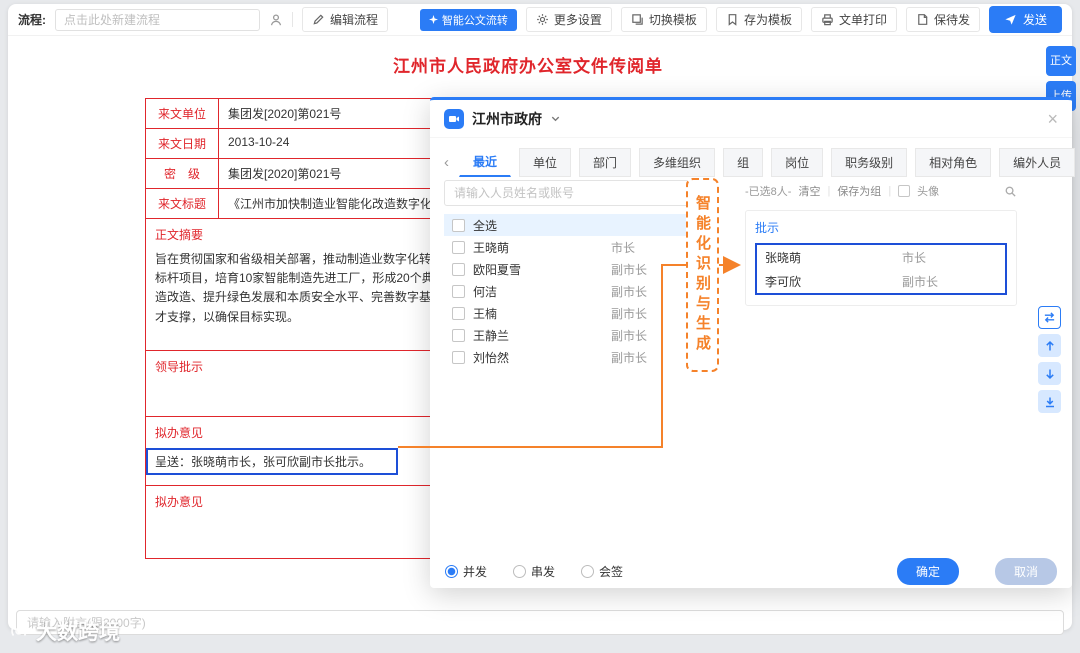 The image size is (1080, 653). I want to click on person-name: 王晓萌, so click(491, 247).